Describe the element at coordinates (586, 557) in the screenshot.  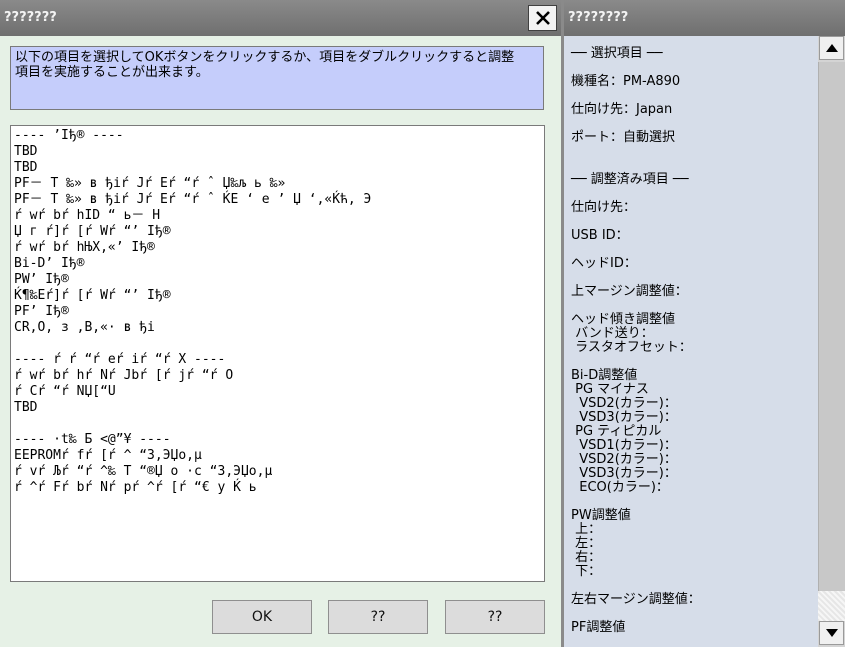
I see `status-line: 右：` at that location.